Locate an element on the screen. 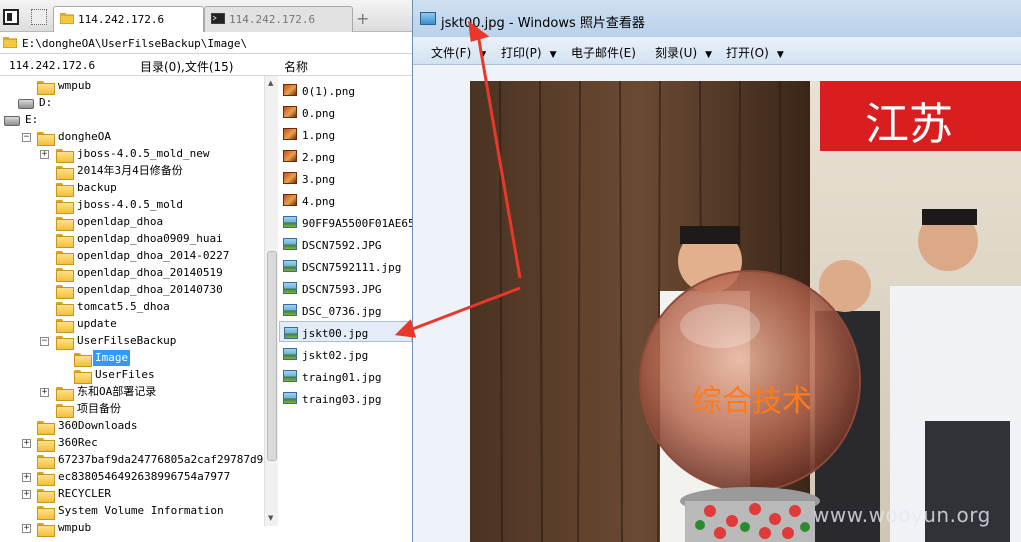 Image resolution: width=1021 pixels, height=542 pixels. file-item: jskt02.jpg is located at coordinates (345, 353).